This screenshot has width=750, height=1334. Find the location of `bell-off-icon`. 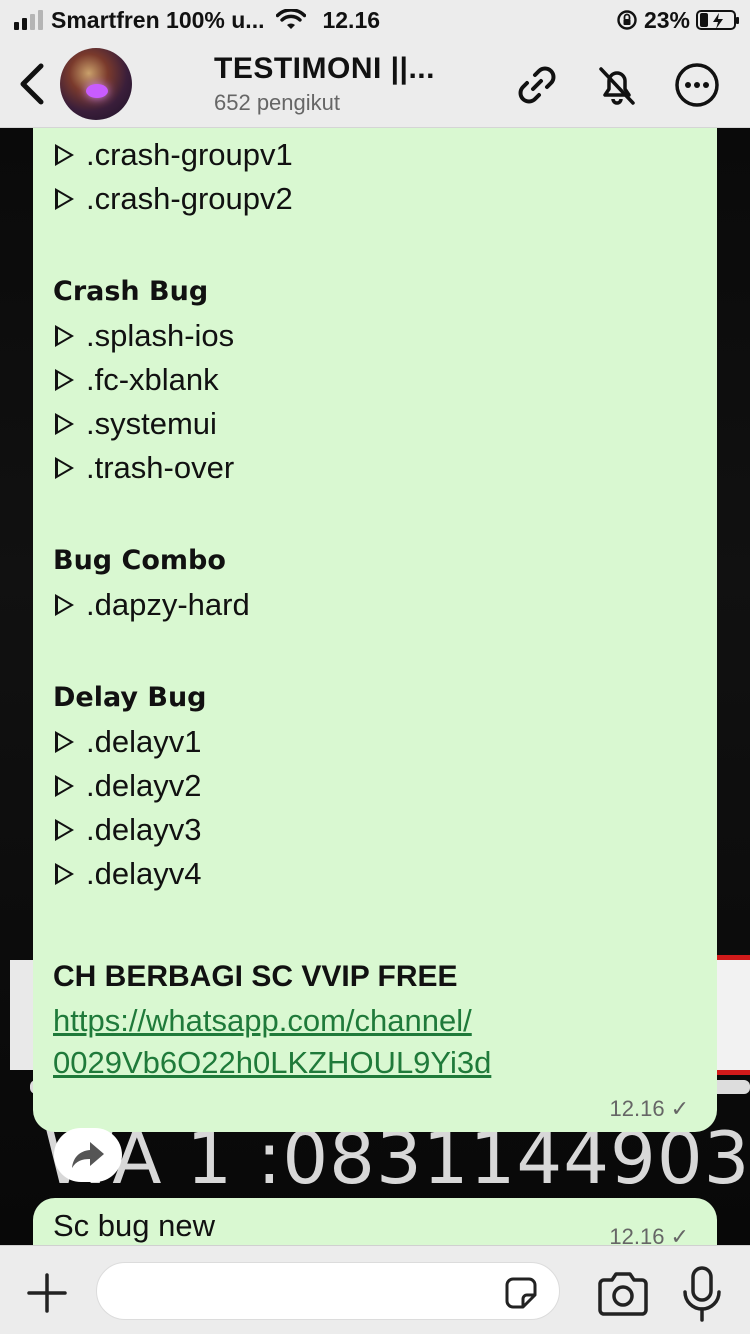

bell-off-icon is located at coordinates (617, 86).